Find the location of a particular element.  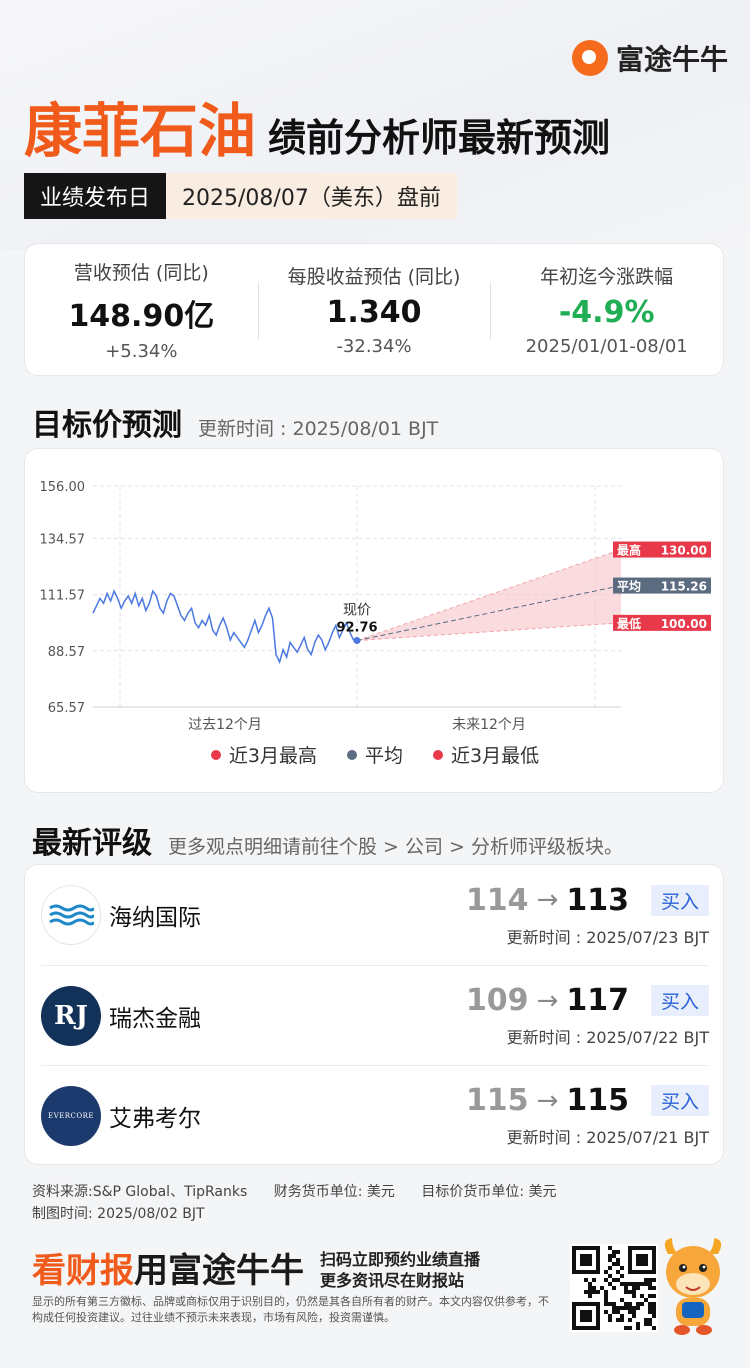

y-tick-label: 88.57 is located at coordinates (66, 652).